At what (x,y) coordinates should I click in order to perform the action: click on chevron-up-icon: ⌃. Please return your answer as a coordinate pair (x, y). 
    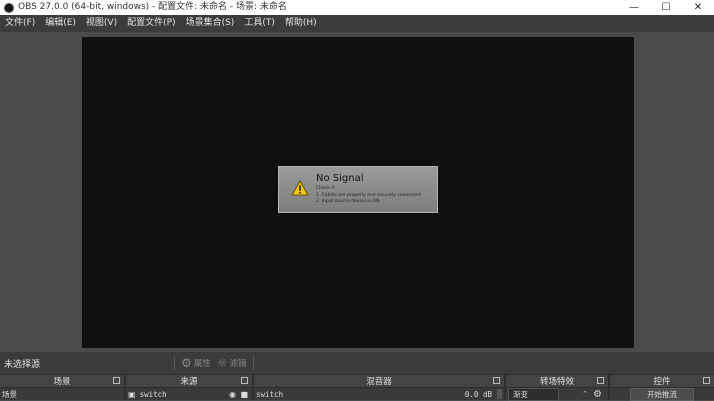
    Looking at the image, I should click on (585, 394).